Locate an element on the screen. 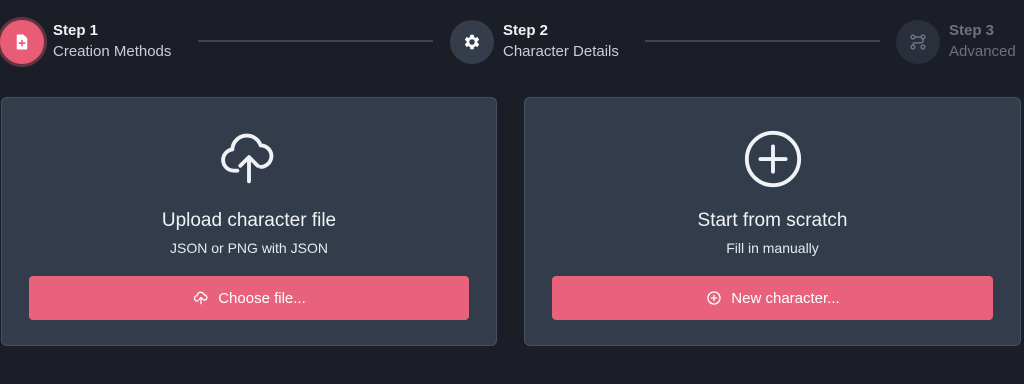  step-1-subtitle: Creation Methods is located at coordinates (112, 51).